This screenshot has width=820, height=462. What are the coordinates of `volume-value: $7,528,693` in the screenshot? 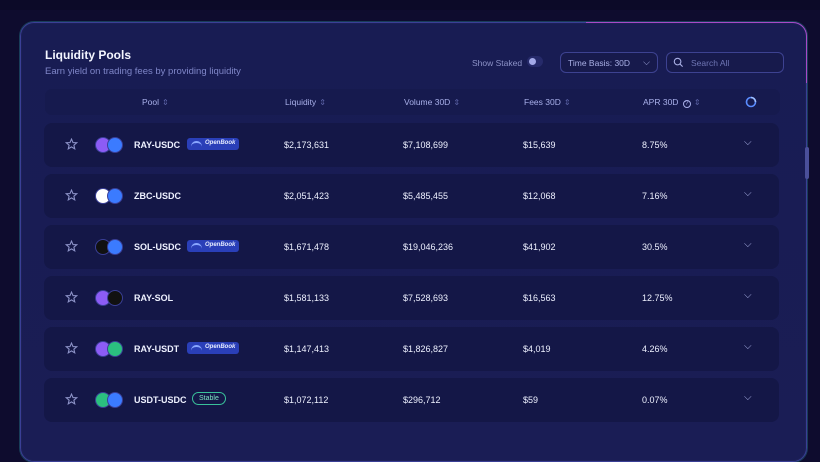 It's located at (426, 298).